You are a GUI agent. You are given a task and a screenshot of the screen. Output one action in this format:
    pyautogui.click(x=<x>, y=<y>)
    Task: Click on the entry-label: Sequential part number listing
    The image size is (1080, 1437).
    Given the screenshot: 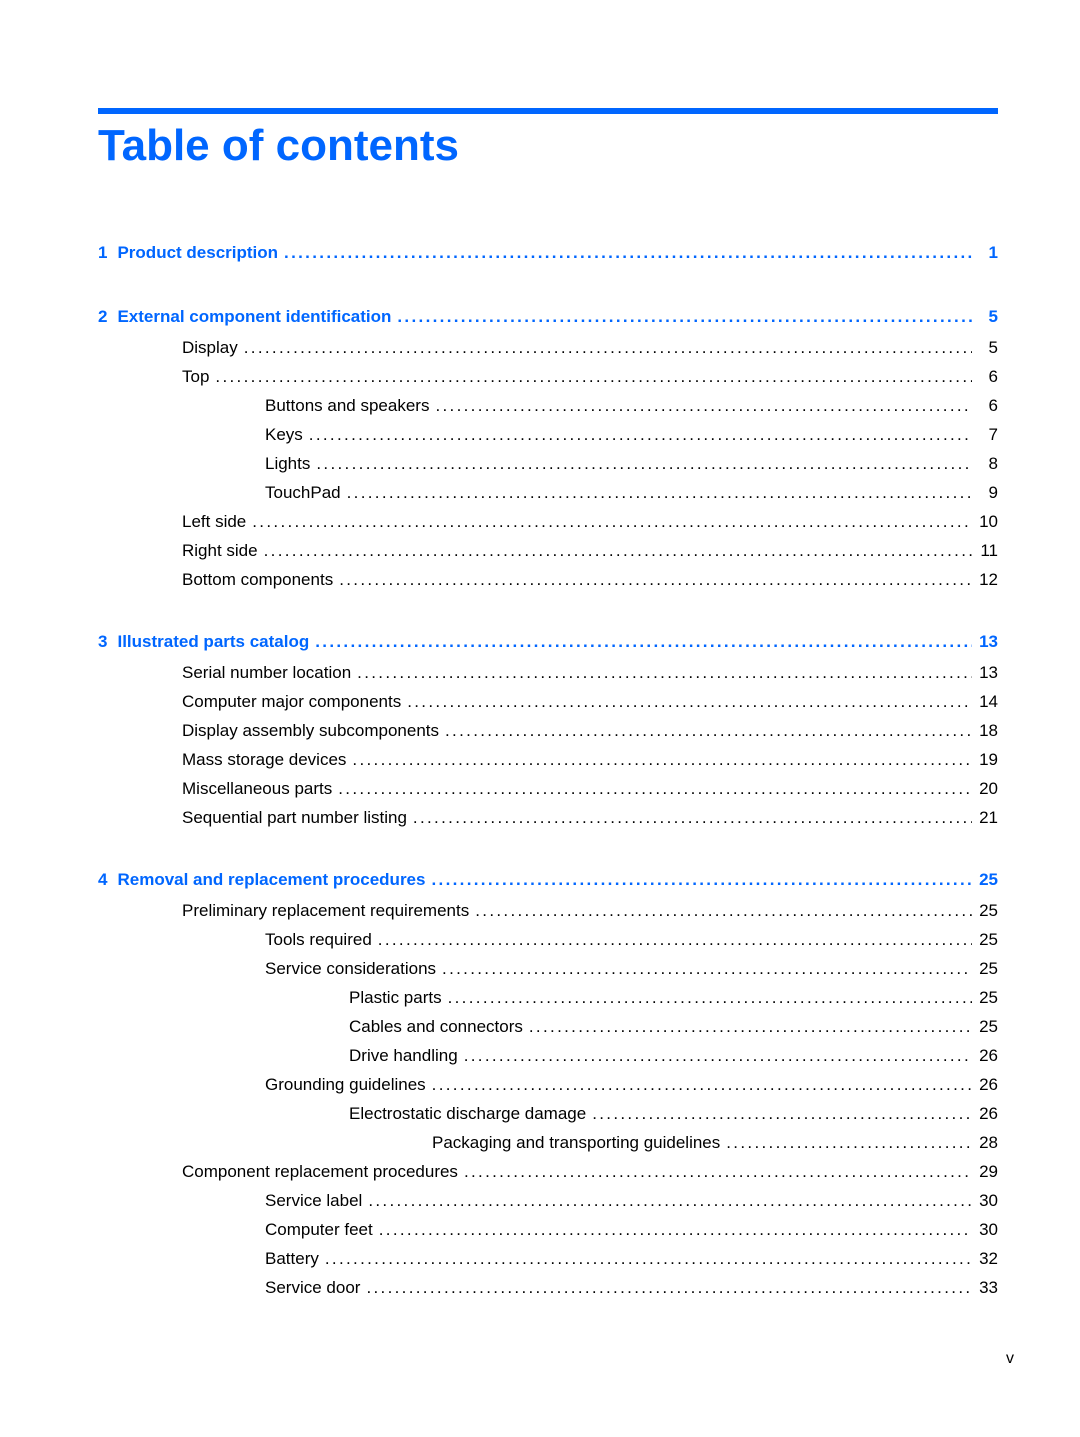 What is the action you would take?
    pyautogui.click(x=294, y=817)
    